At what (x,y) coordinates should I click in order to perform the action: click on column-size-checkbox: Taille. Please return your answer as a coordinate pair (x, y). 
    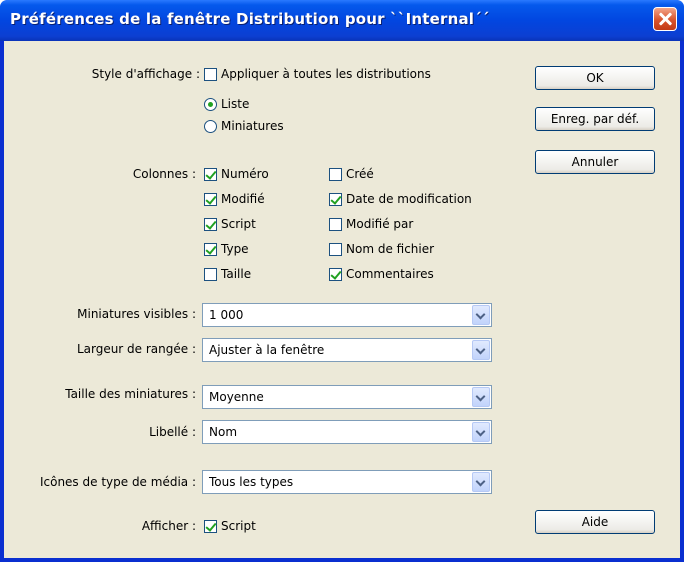
    Looking at the image, I should click on (227, 274).